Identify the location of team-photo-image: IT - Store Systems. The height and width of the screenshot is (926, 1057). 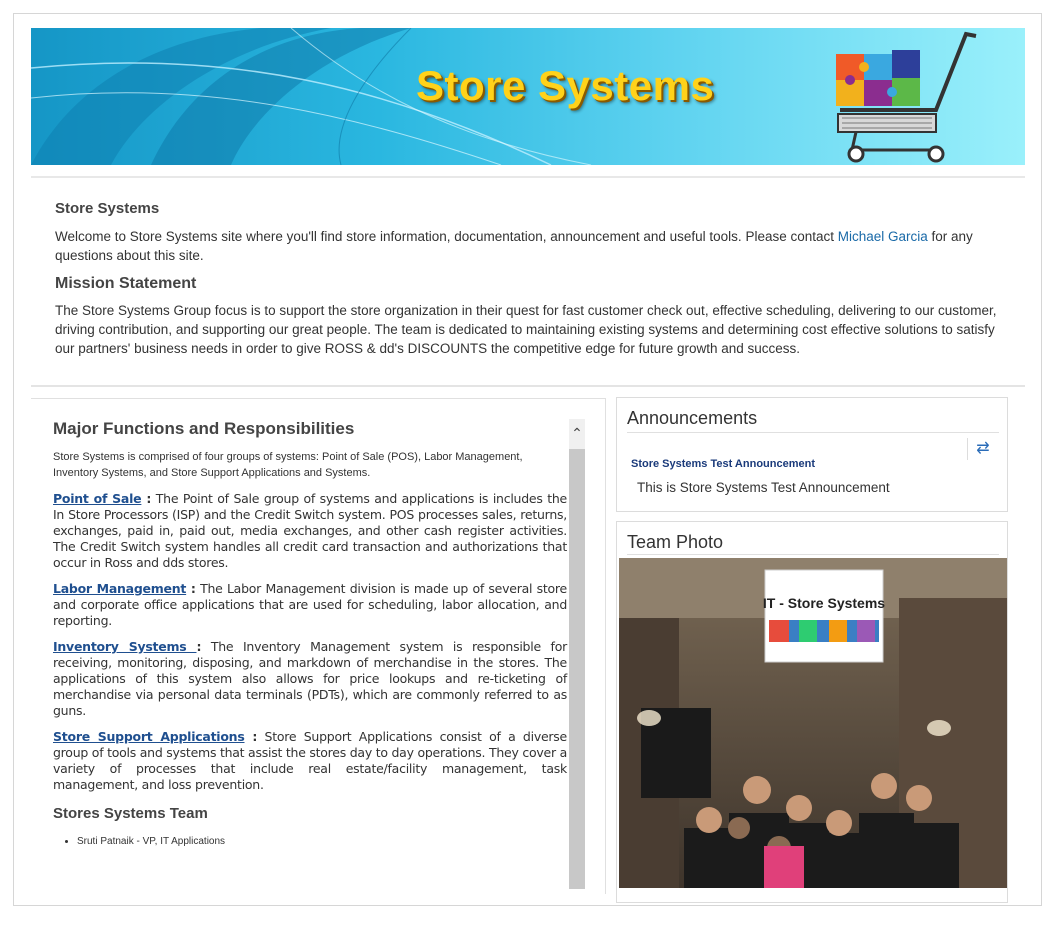
(813, 723).